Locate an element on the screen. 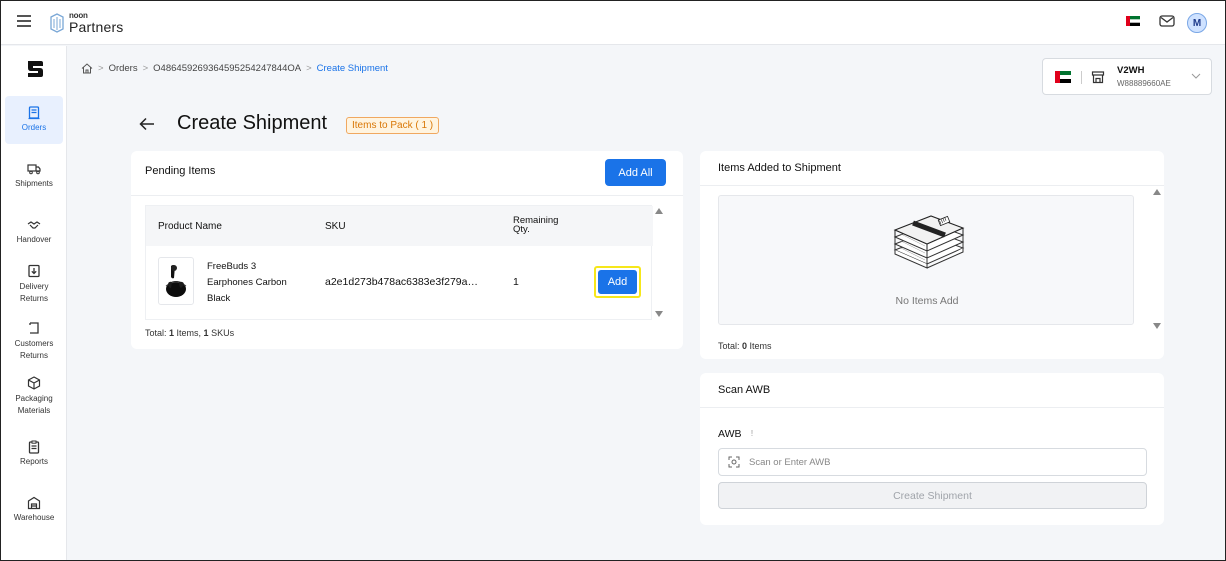  warehouse-selector: V2WH W88889660AE is located at coordinates (1127, 76).